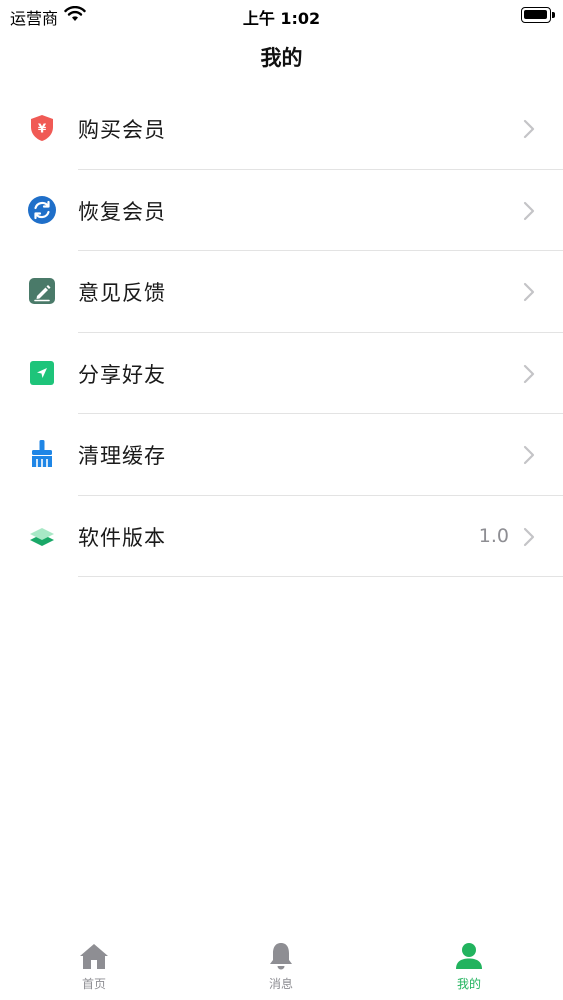  I want to click on menu-item-buy-membership: ¥ 购买会员, so click(281, 129).